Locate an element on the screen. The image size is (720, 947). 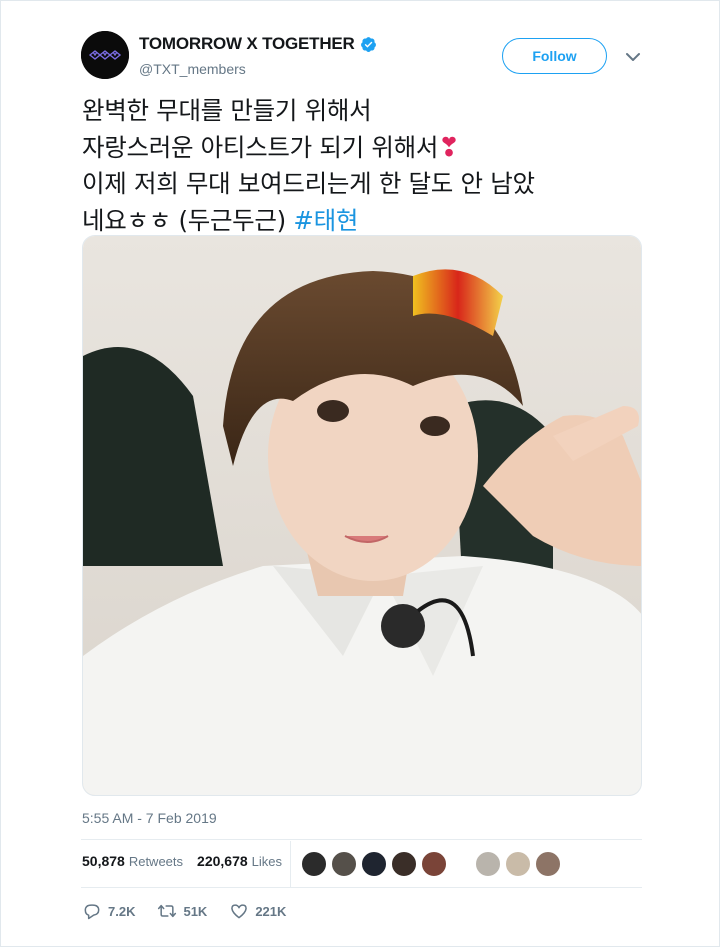
liker-avatars is located at coordinates (433, 864).